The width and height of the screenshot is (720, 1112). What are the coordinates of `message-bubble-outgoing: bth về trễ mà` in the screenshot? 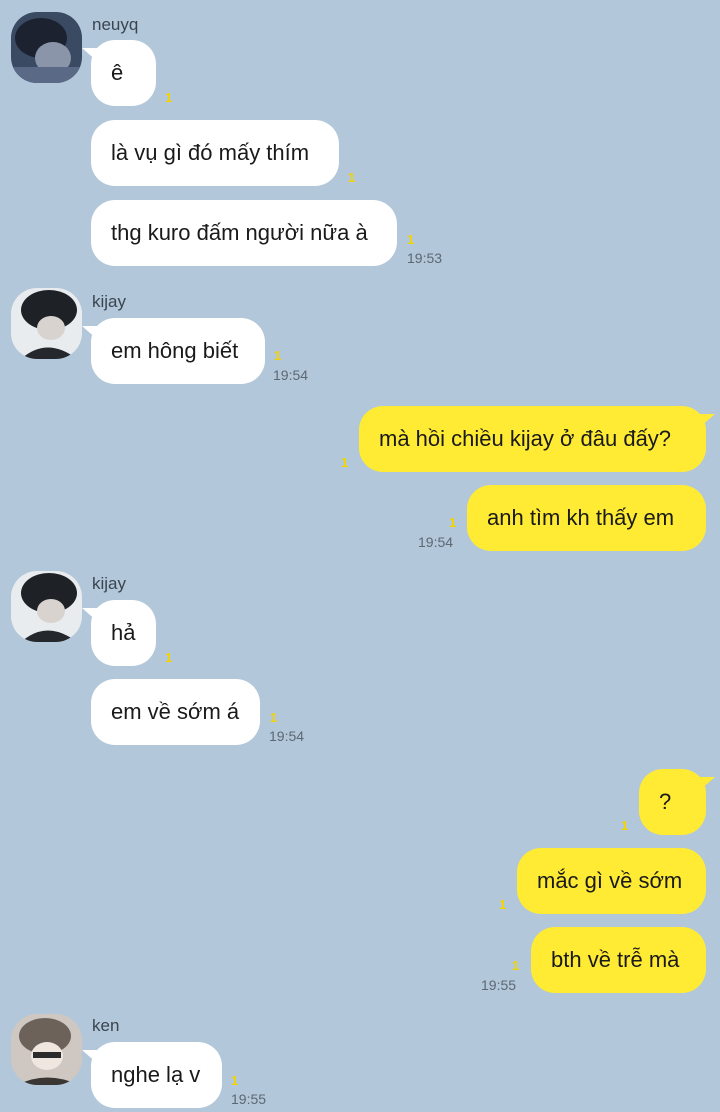 It's located at (618, 960).